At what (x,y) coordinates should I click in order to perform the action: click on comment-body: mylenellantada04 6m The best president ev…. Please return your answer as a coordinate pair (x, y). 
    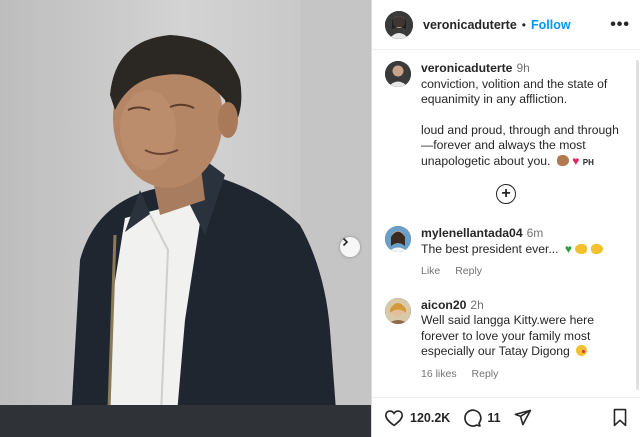
    Looking at the image, I should click on (524, 253).